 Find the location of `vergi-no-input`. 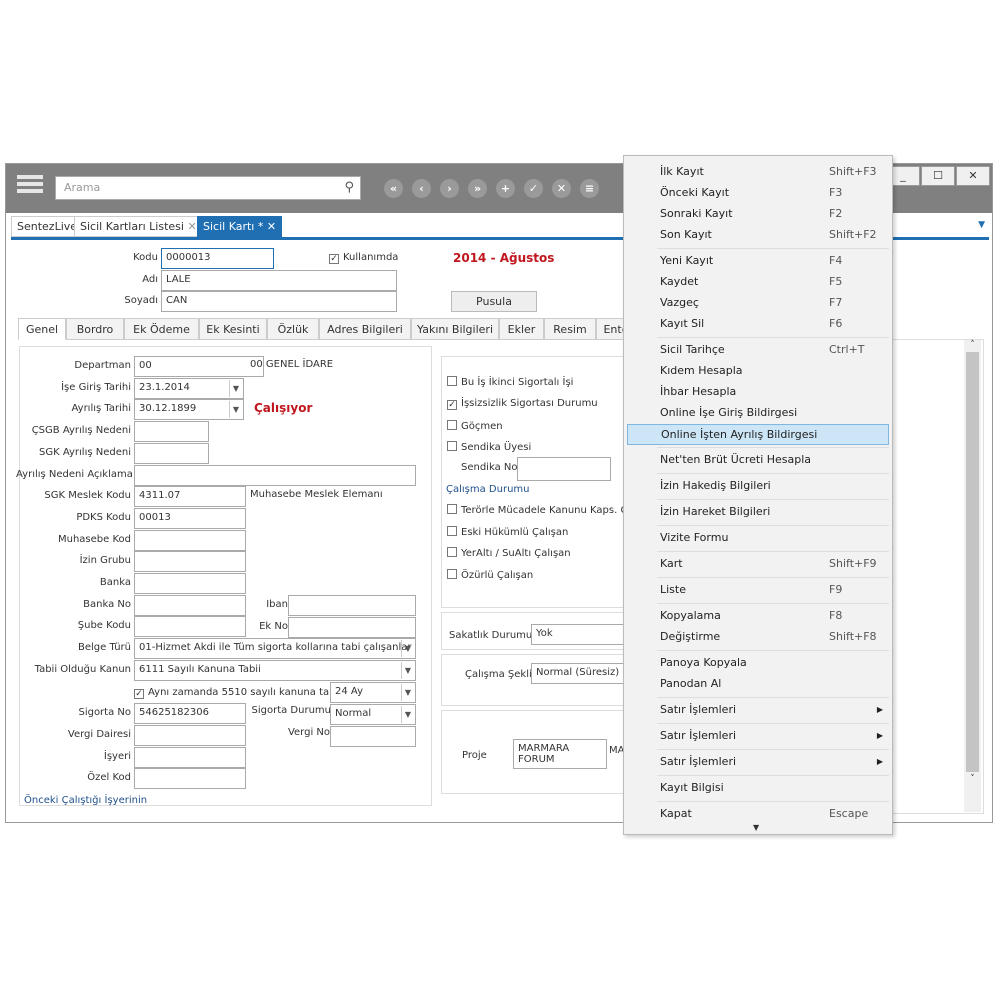

vergi-no-input is located at coordinates (373, 736).